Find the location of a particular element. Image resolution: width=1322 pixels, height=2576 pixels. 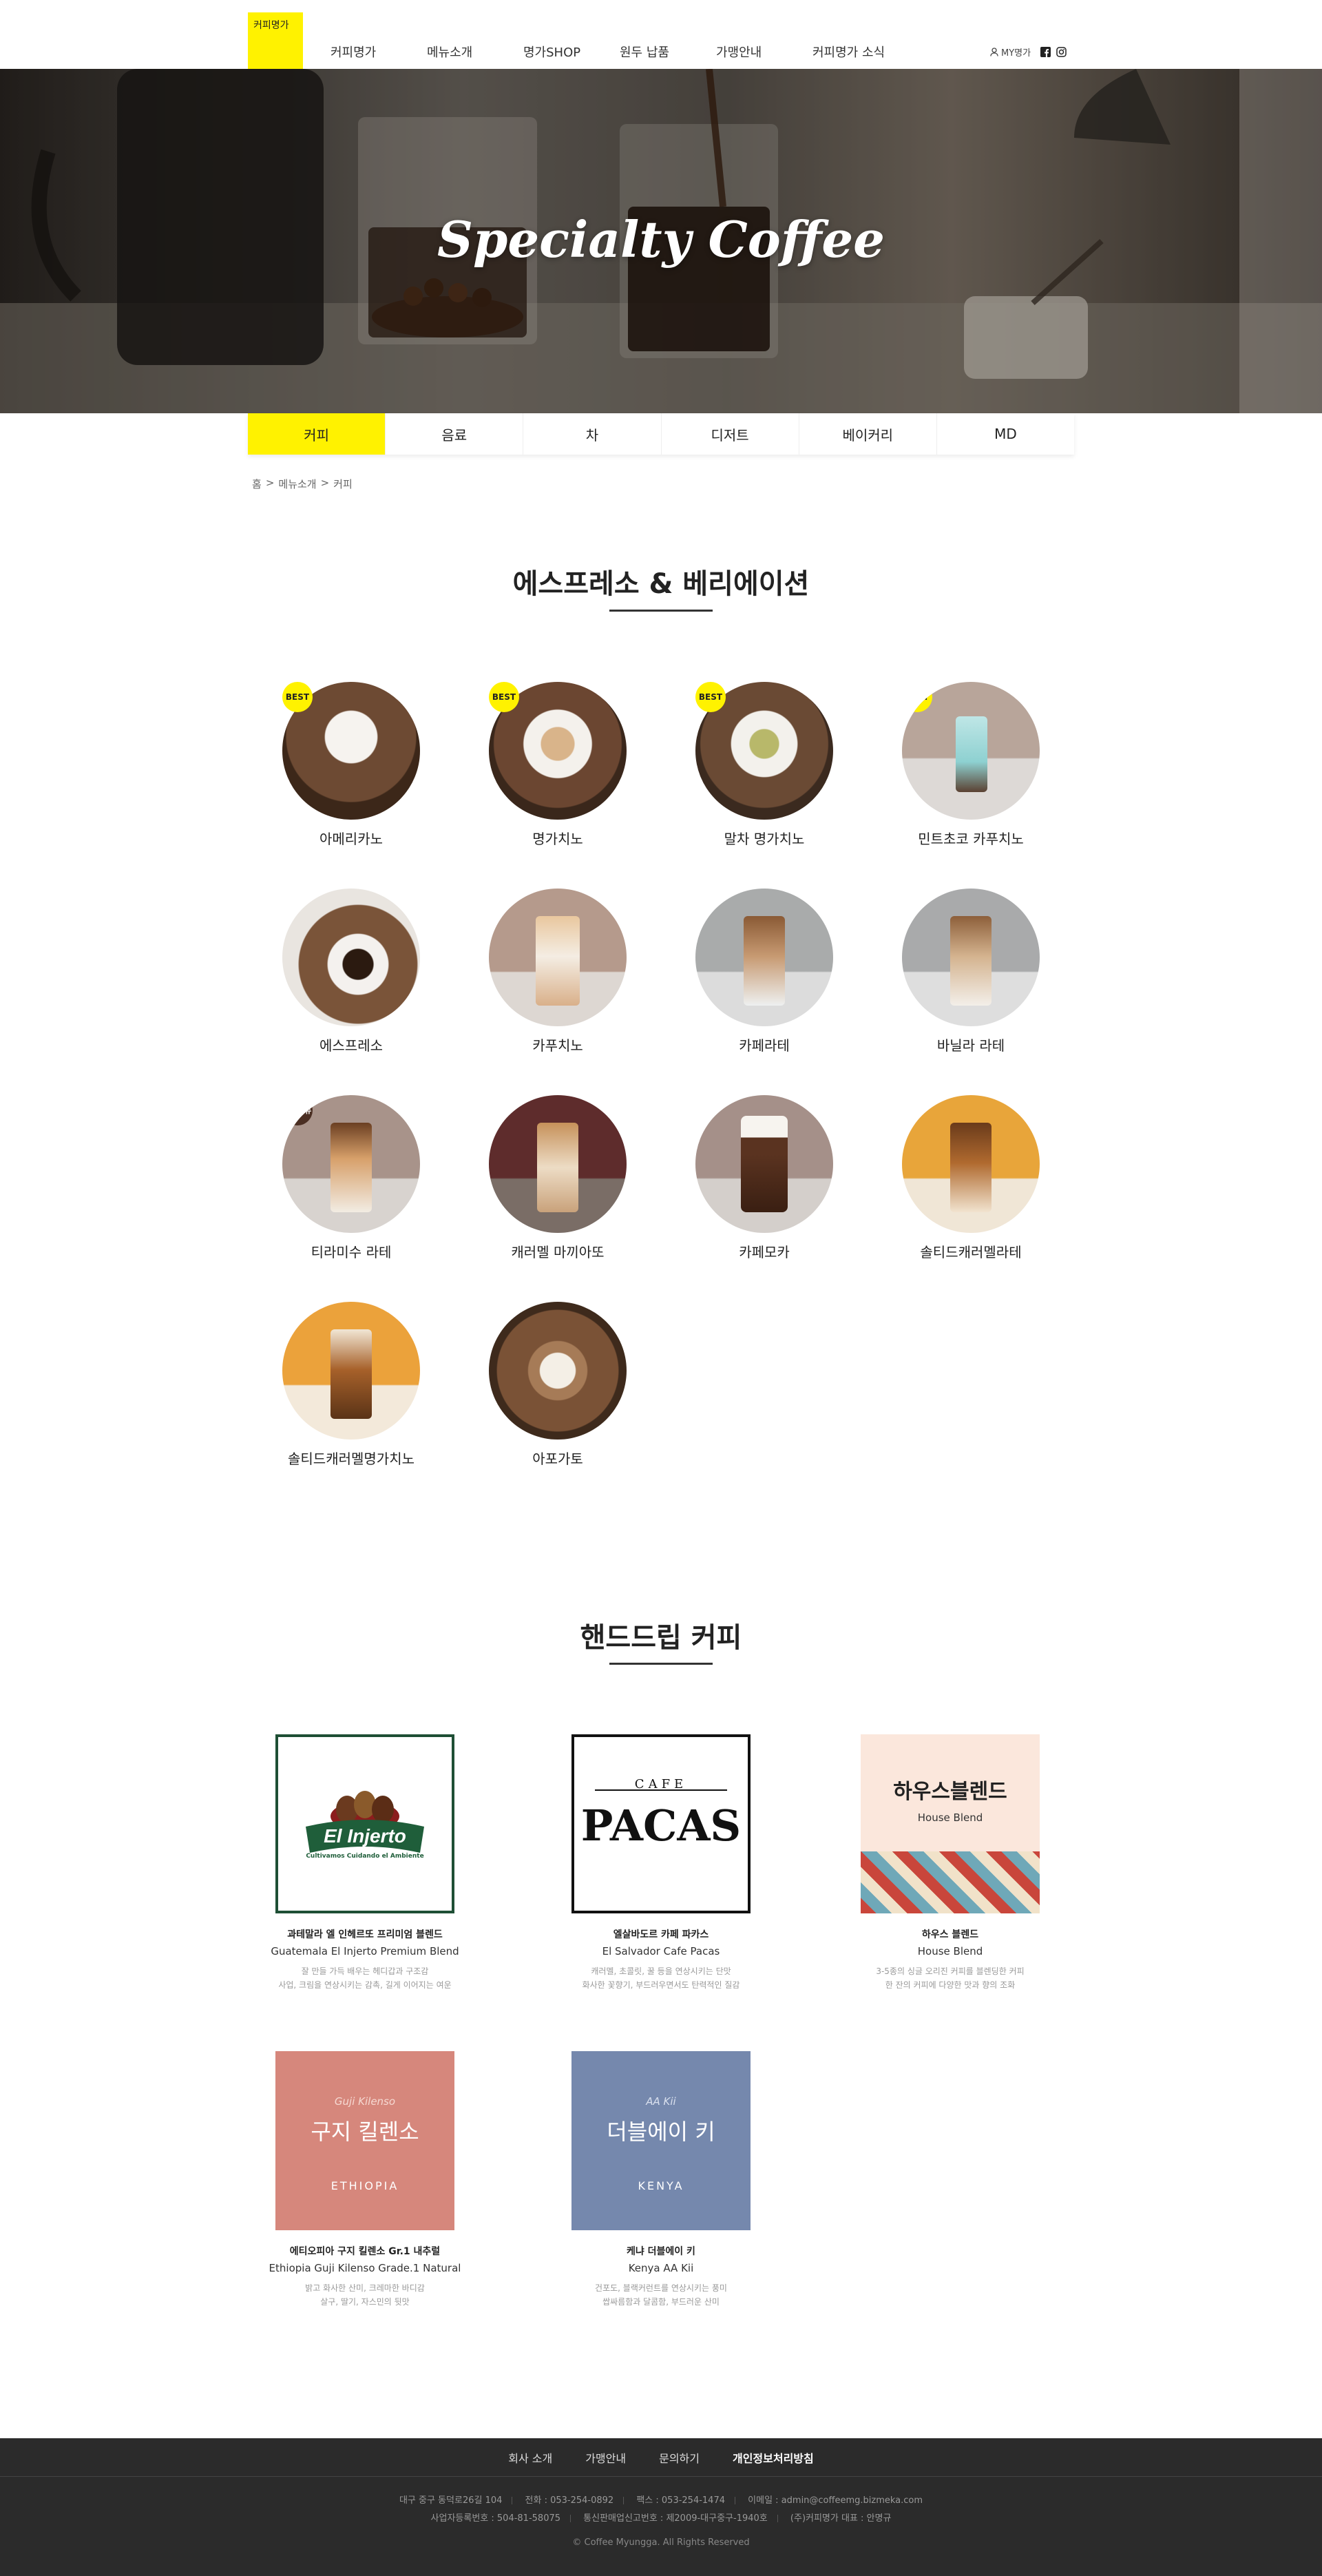

nav-item-coffeemyungga: 커피명가 is located at coordinates (378, 53).